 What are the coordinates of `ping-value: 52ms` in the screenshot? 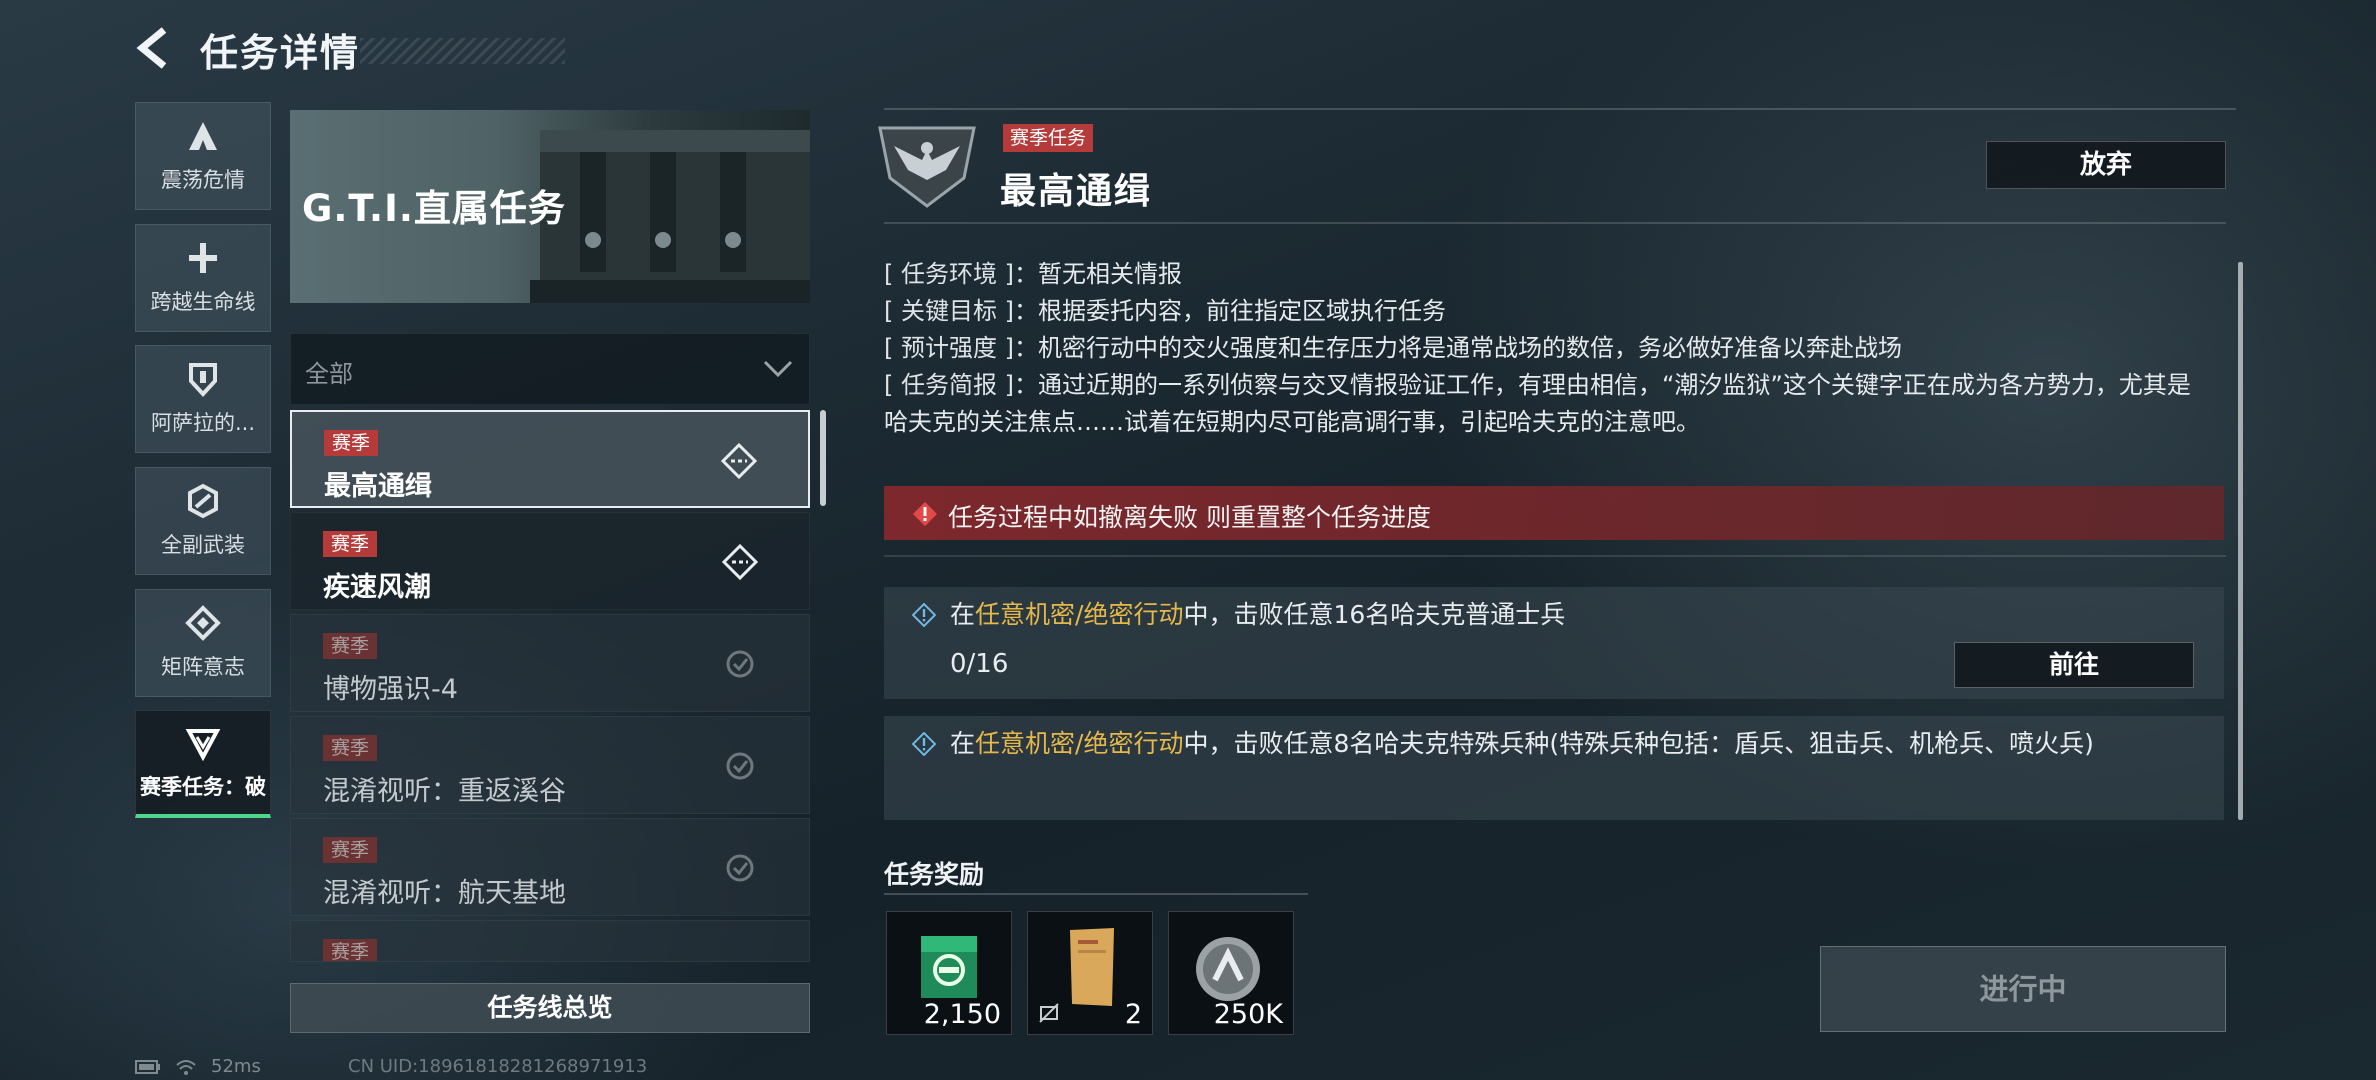 It's located at (236, 1066).